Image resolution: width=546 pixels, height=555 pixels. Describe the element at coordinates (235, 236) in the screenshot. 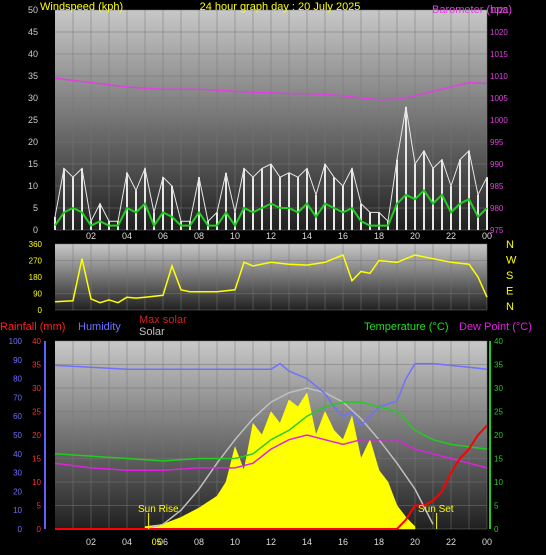

I see `wind-x-tick-label: 10` at that location.